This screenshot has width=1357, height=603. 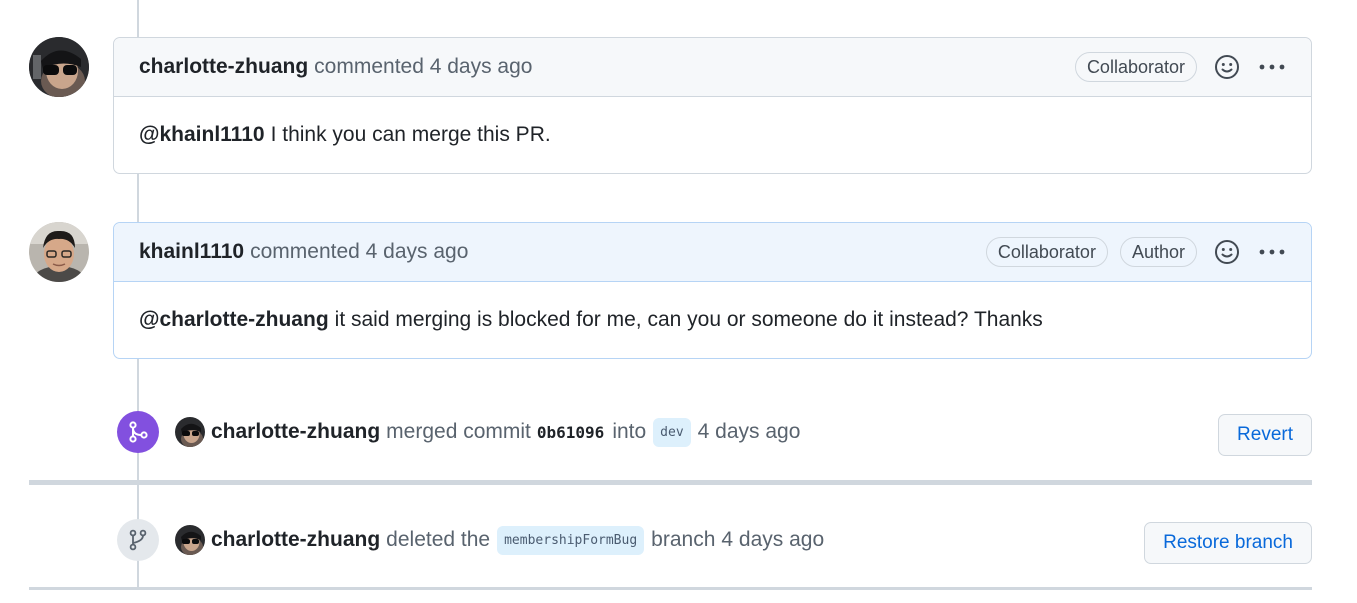 What do you see at coordinates (202, 135) in the screenshot?
I see `user-mention: @khainl1110` at bounding box center [202, 135].